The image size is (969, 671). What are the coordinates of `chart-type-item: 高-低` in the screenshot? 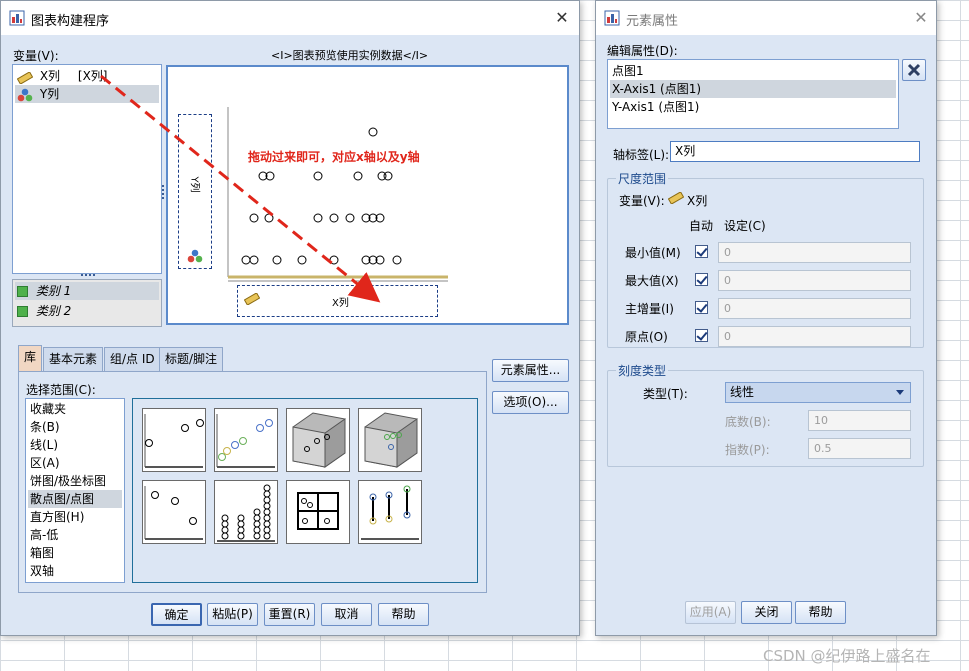 It's located at (75, 535).